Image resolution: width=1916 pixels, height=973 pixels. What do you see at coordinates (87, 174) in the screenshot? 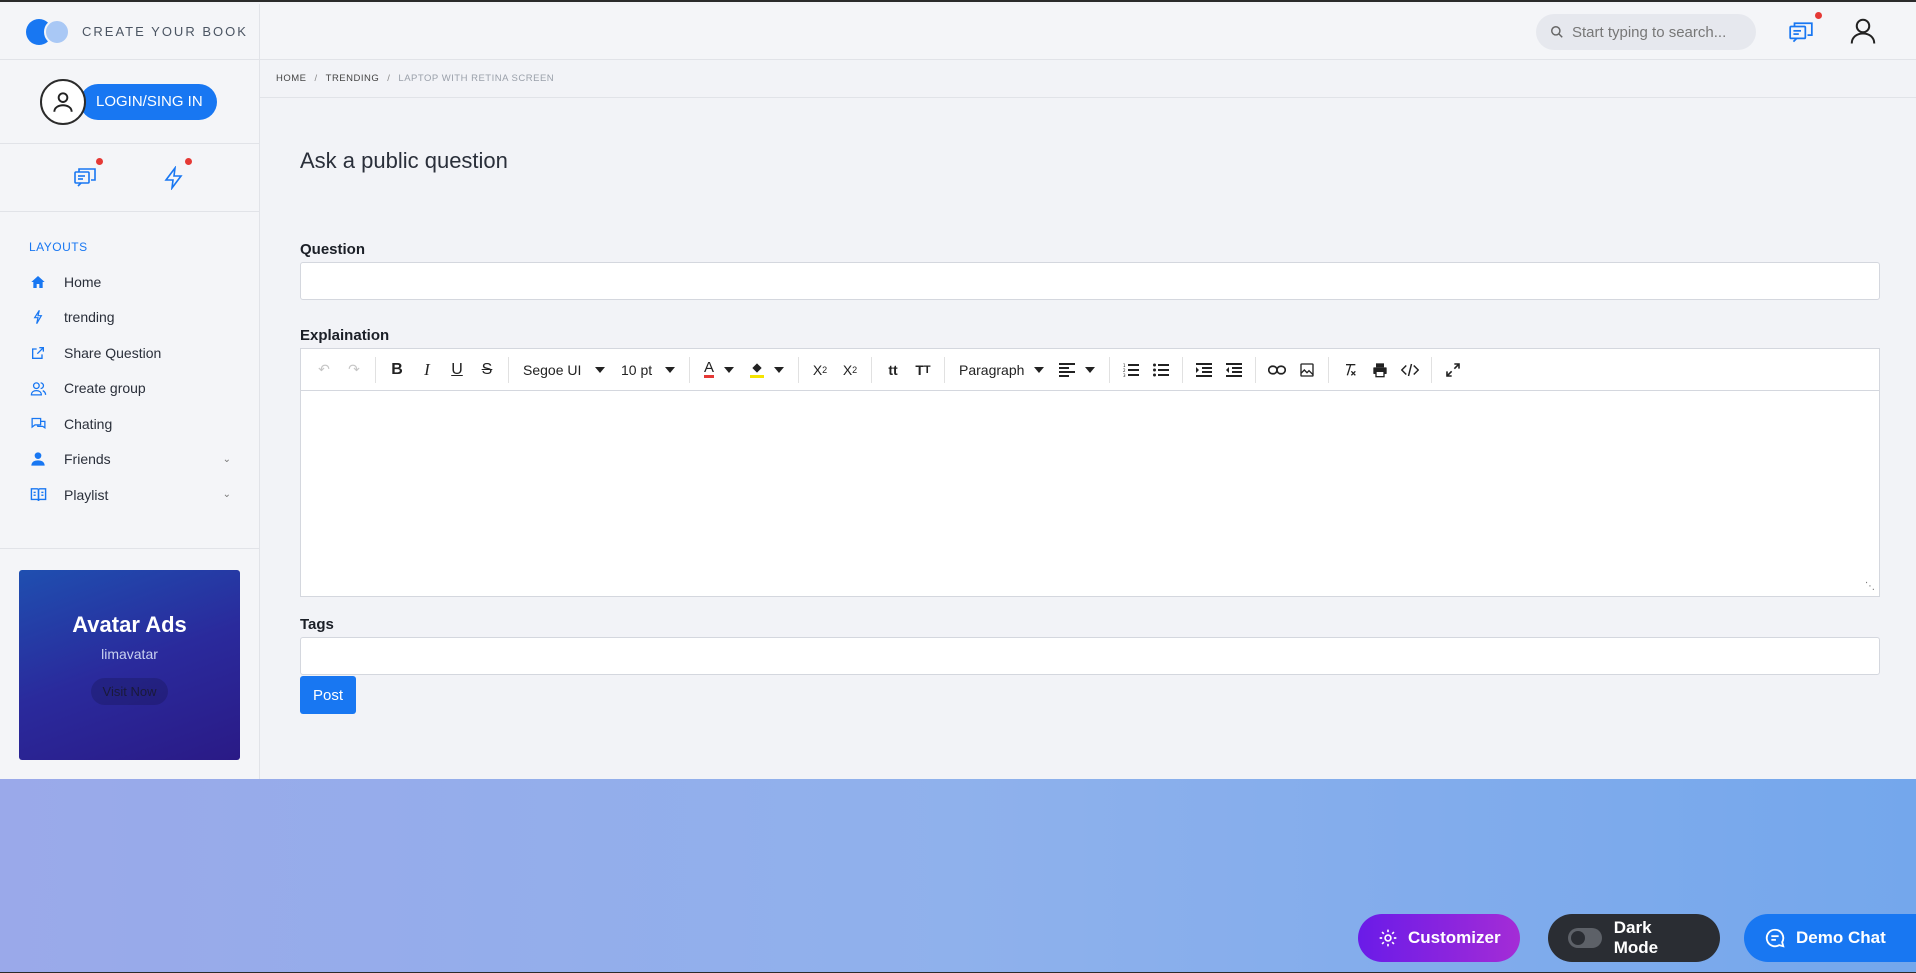
I see `messages-button` at bounding box center [87, 174].